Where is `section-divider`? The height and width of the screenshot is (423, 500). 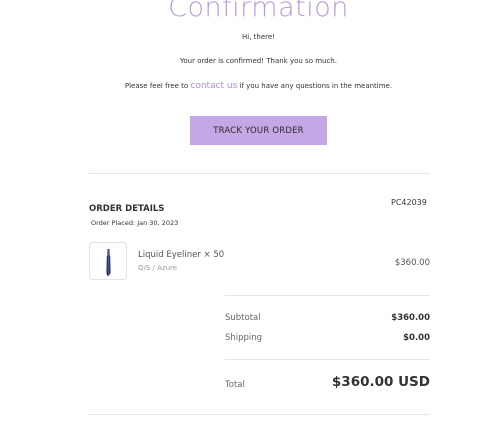
section-divider is located at coordinates (259, 173).